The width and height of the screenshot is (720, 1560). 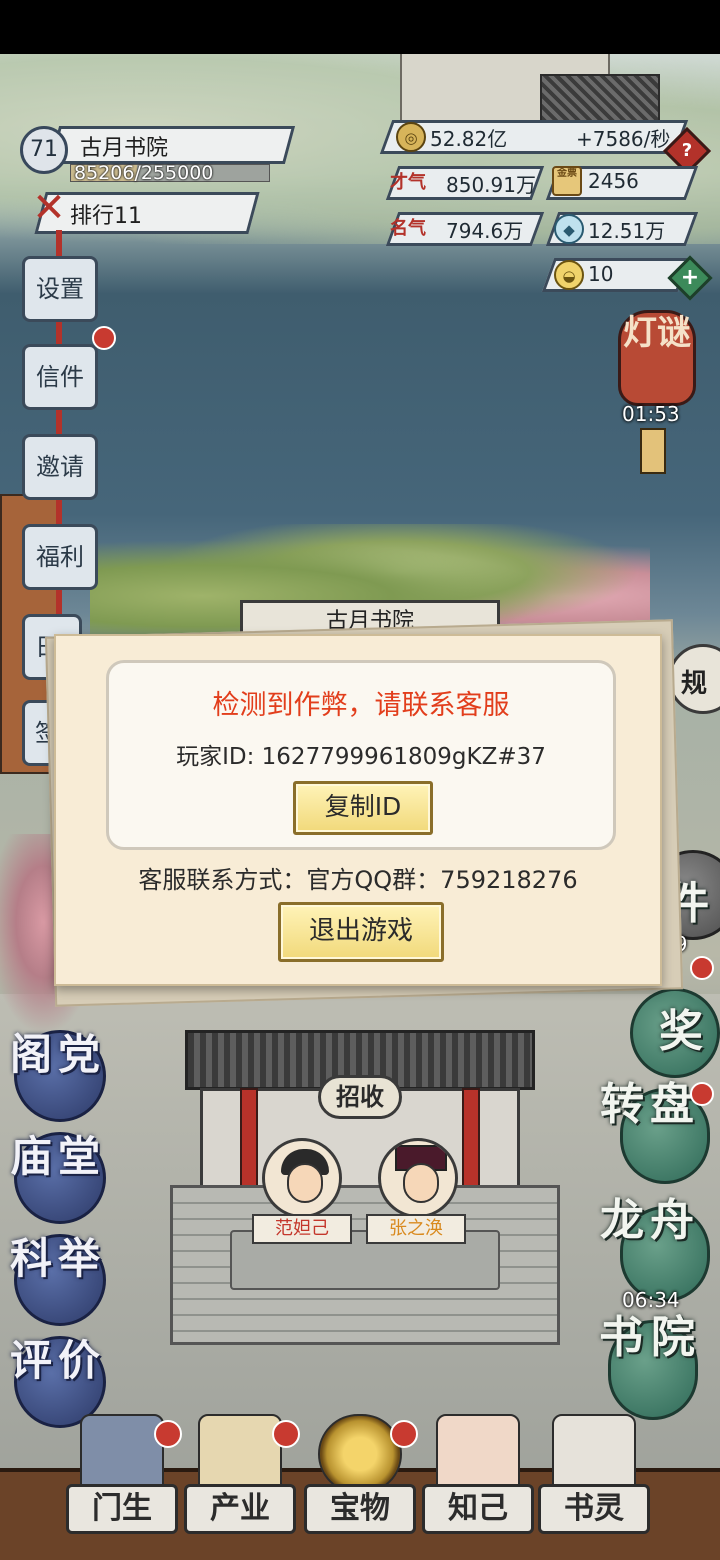 I want to click on level-badge: 71, so click(x=44, y=150).